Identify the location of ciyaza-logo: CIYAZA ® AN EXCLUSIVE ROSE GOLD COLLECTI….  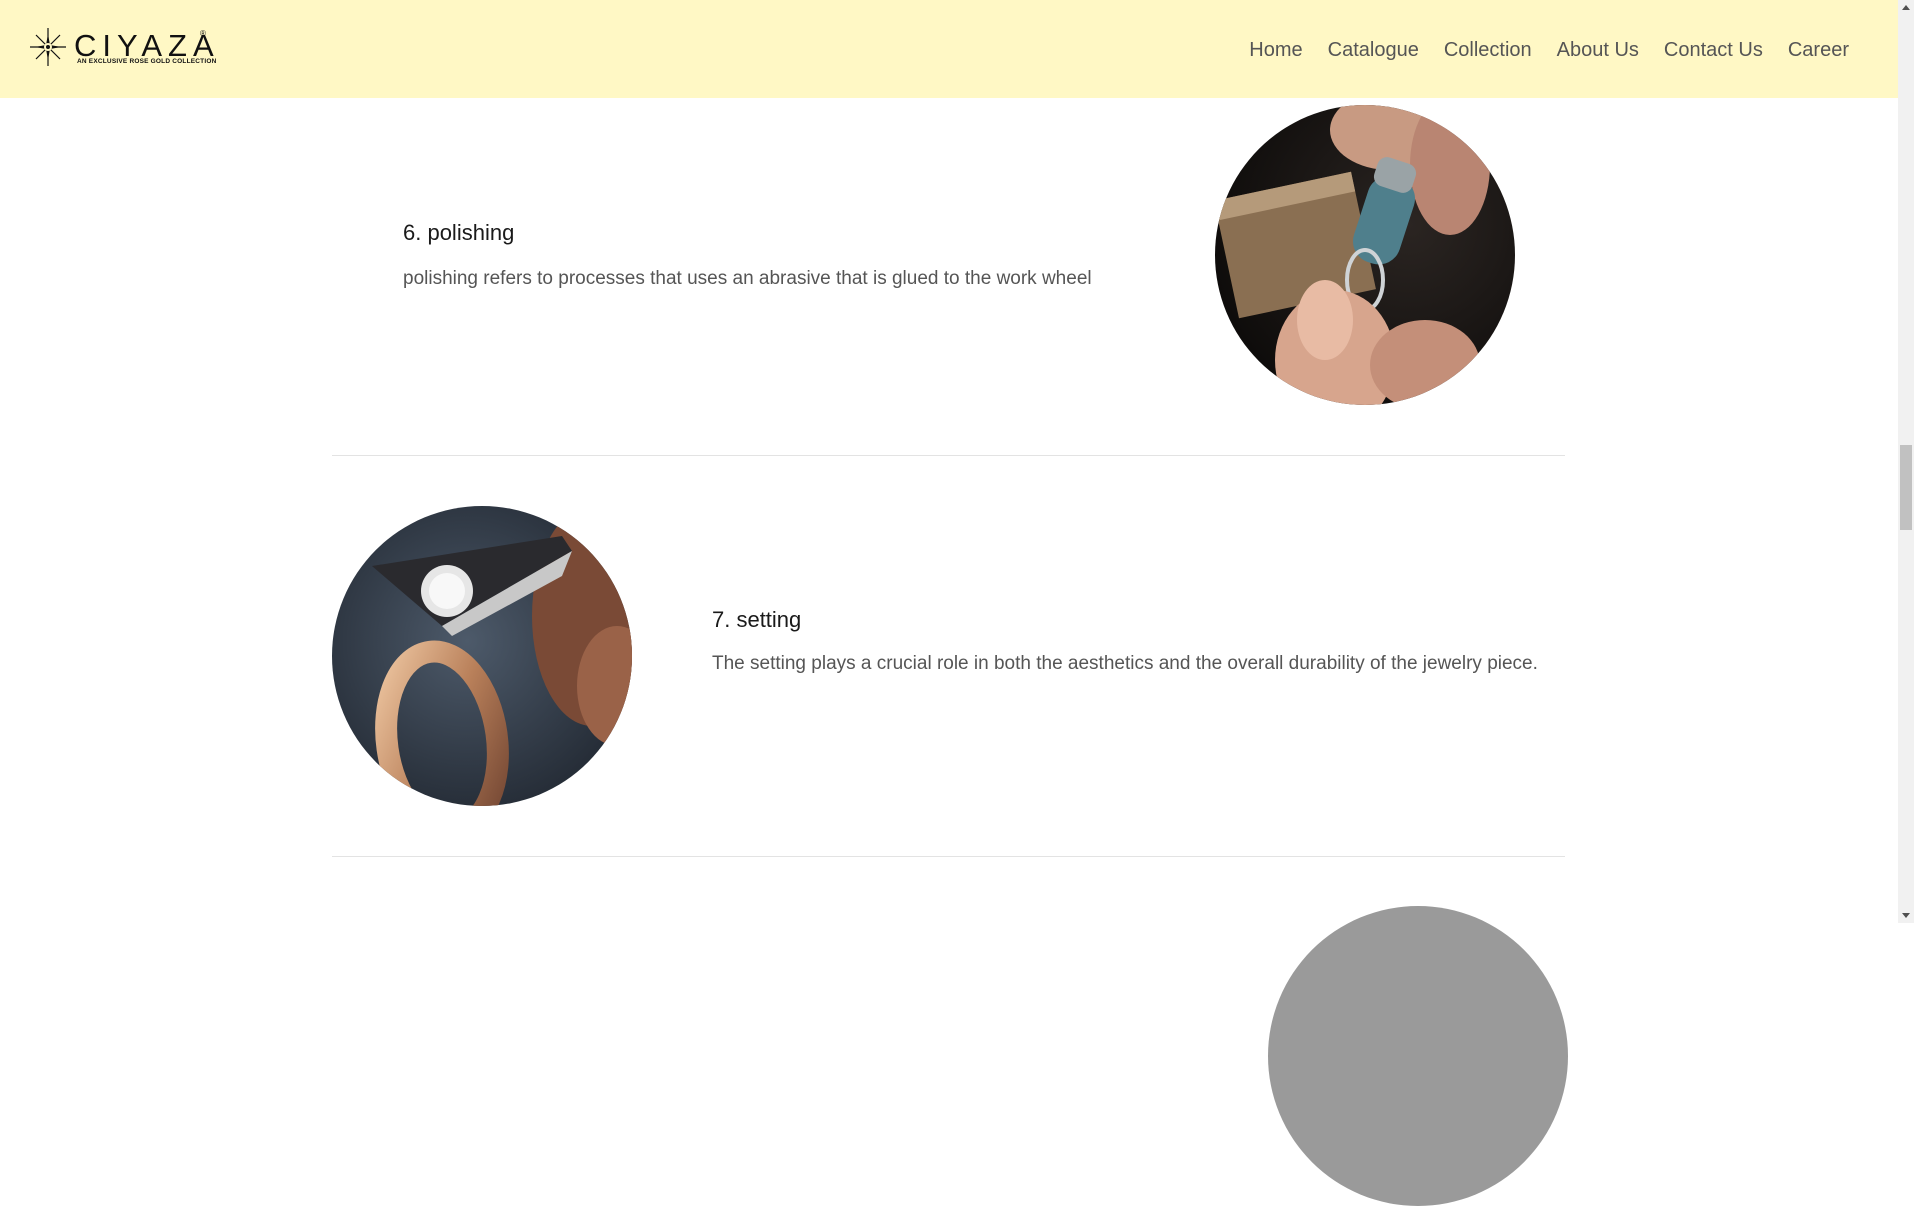
(122, 48).